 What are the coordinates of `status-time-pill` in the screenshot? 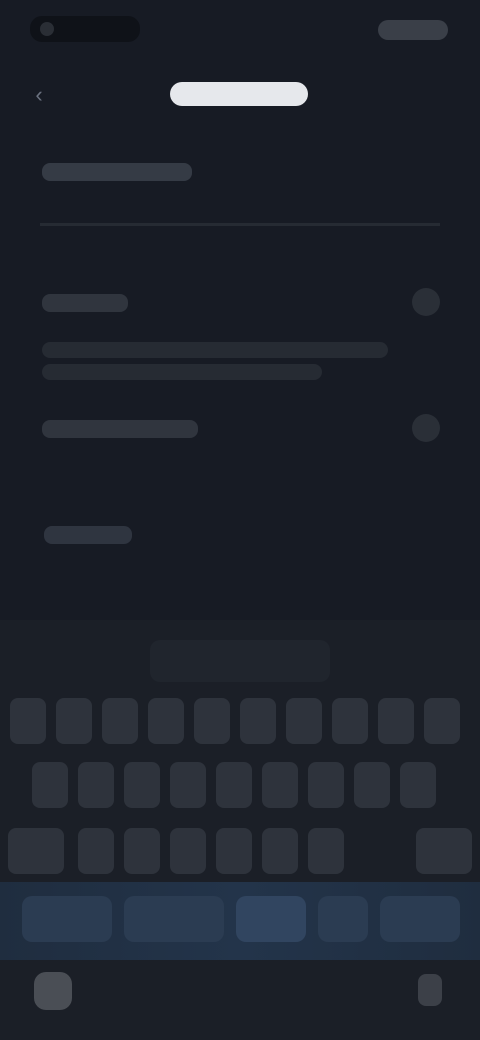 It's located at (85, 29).